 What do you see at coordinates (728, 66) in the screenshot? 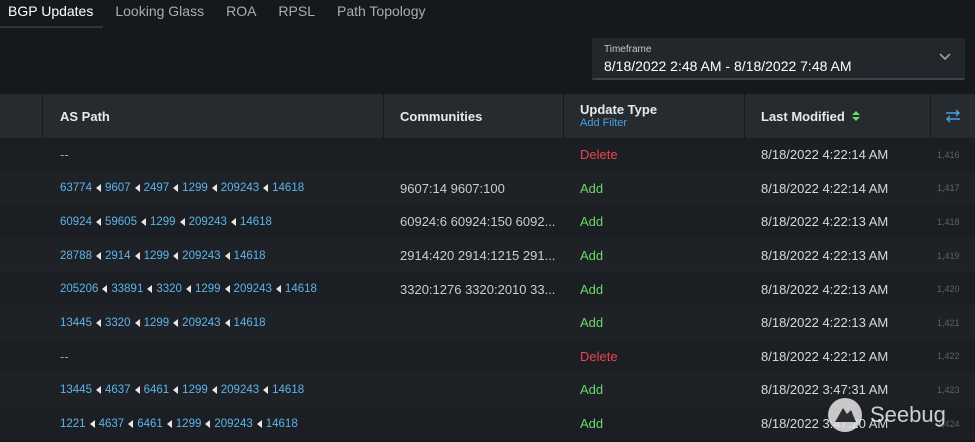
I see `timeframe-value: 8/18/2022 2:48 AM - 8/18/2022 7:48 AM` at bounding box center [728, 66].